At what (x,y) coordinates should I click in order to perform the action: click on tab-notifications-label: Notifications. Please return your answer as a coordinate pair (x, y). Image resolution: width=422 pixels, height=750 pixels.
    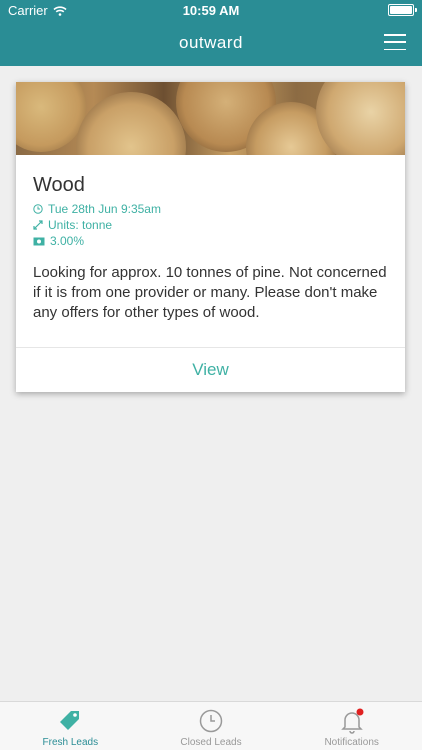
    Looking at the image, I should click on (351, 742).